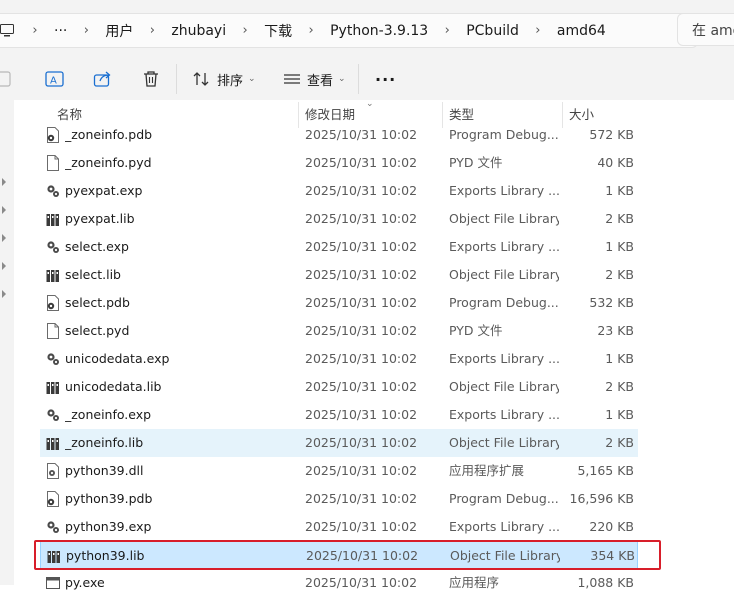 This screenshot has height=597, width=734. I want to click on exe-file-icon, so click(53, 583).